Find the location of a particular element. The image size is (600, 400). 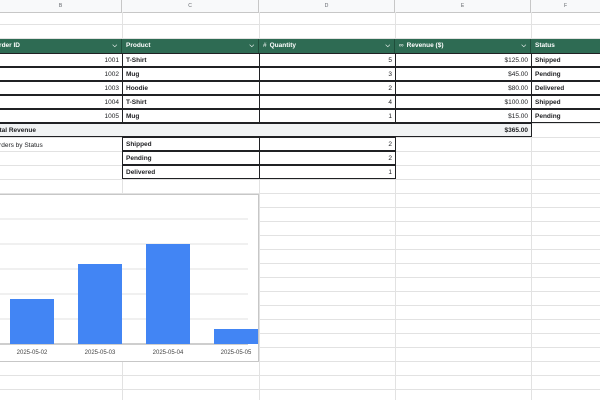

chart-x-tick-label: 2025-05-05 is located at coordinates (236, 353).